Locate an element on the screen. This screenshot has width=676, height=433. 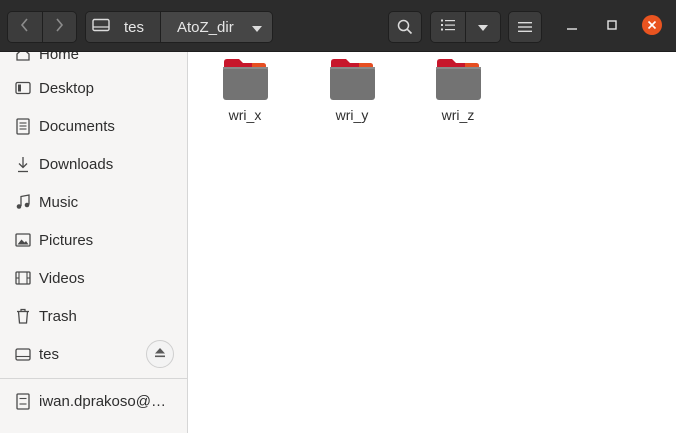
close-icon is located at coordinates (652, 27).